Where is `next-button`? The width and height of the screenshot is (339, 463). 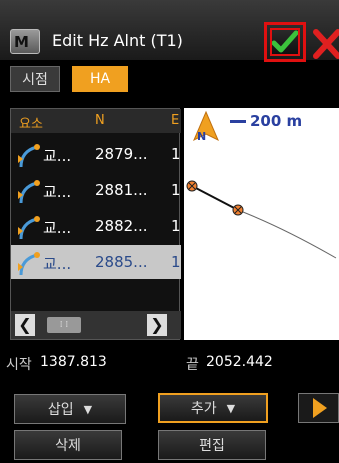 next-button is located at coordinates (318, 408).